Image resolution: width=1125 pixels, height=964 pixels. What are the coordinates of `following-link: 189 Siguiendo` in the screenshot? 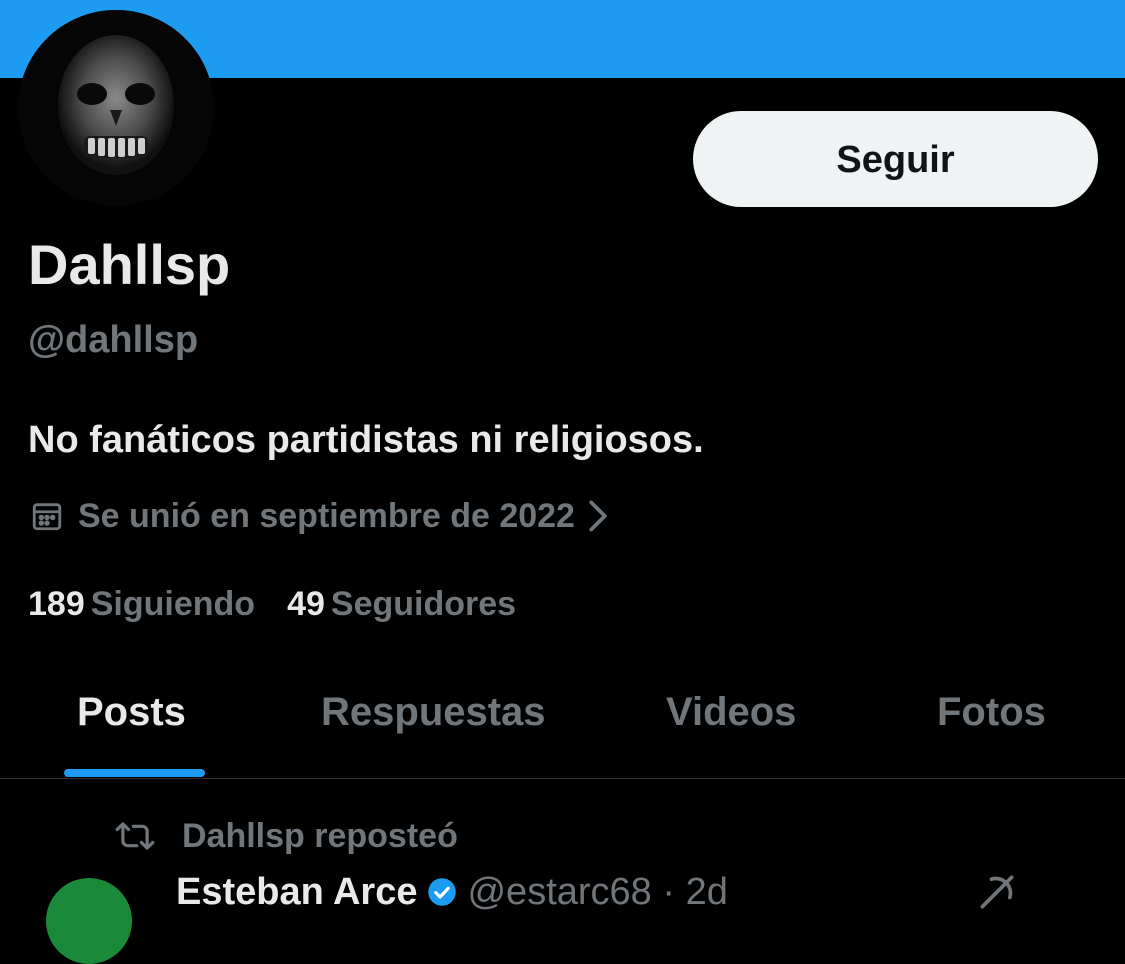 It's located at (141, 604).